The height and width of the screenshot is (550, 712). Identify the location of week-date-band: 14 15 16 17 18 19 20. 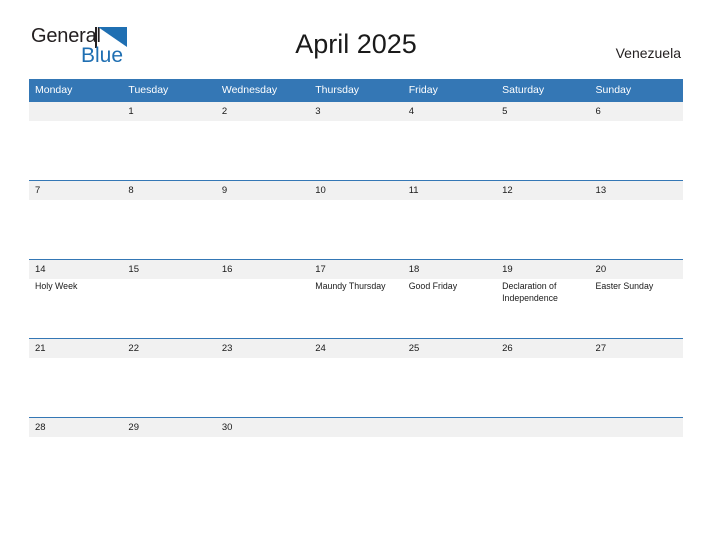
(356, 269).